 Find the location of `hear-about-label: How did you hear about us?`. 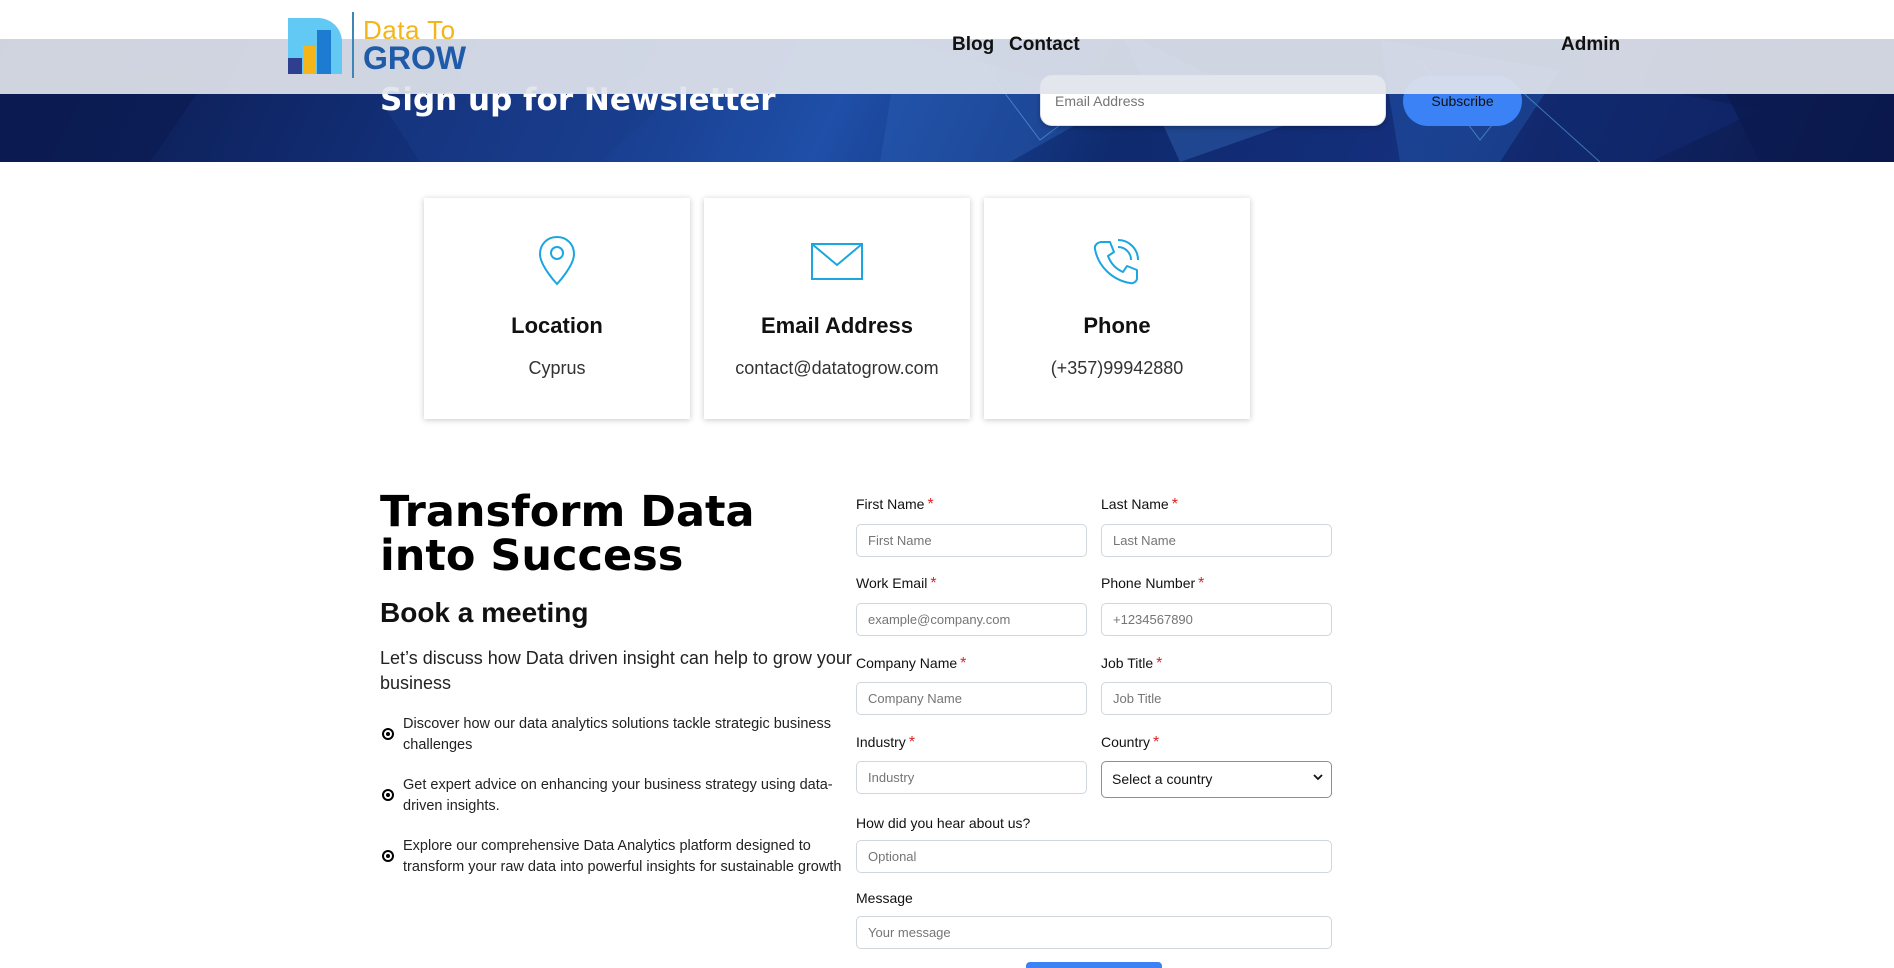

hear-about-label: How did you hear about us? is located at coordinates (943, 823).